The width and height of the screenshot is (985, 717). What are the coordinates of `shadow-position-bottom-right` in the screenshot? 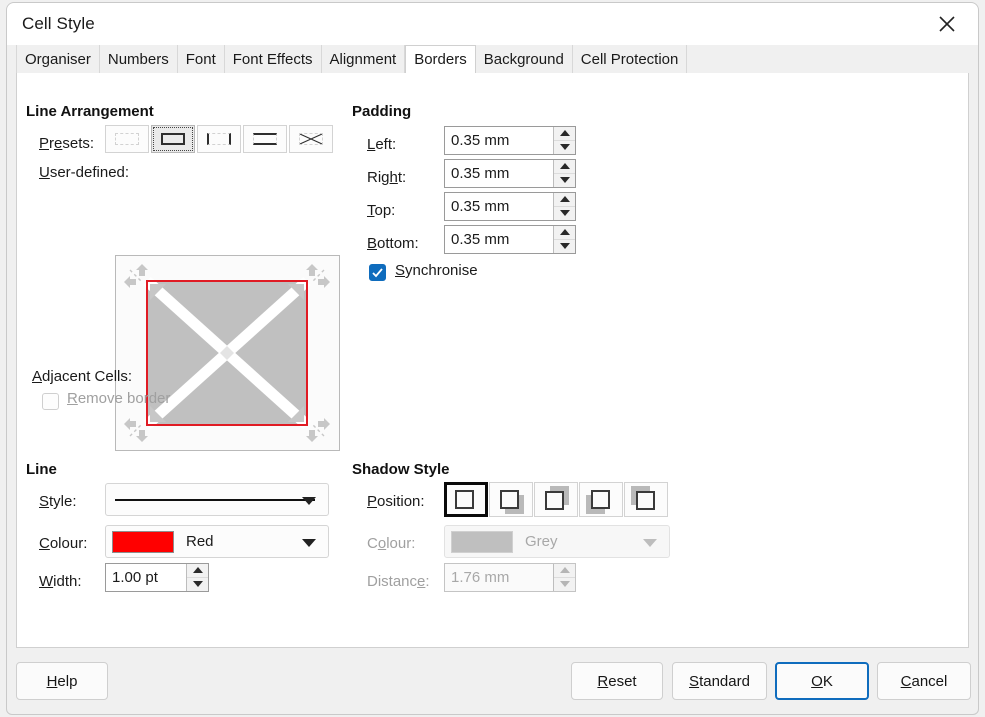 It's located at (511, 499).